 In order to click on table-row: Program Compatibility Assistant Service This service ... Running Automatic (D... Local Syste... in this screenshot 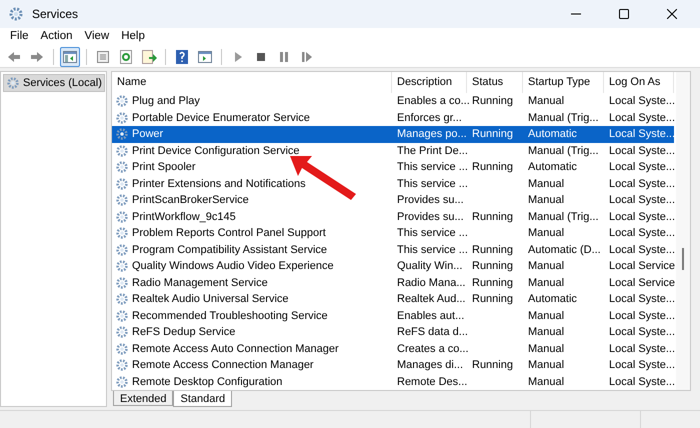, I will do `click(393, 250)`.